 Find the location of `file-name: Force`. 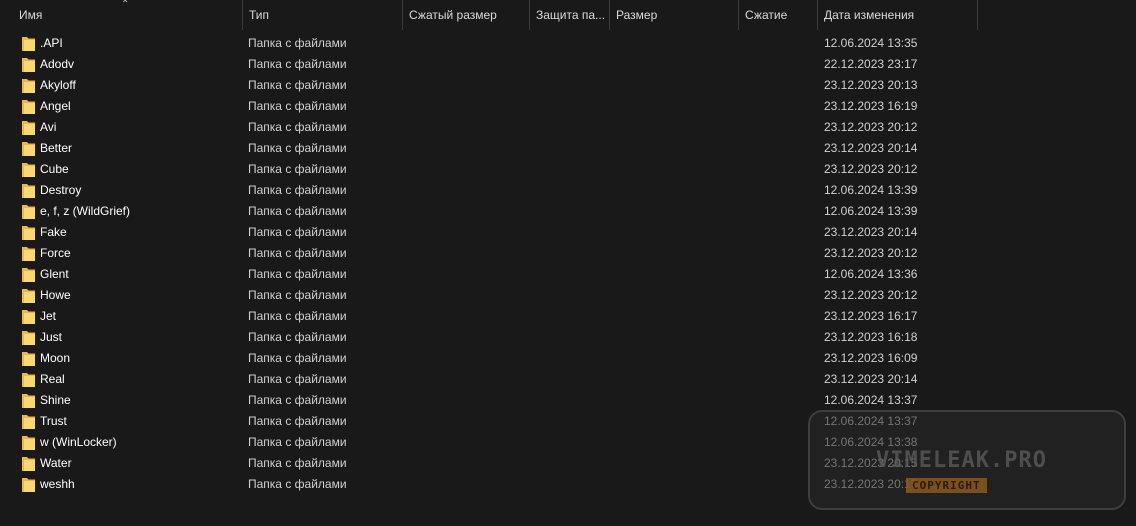

file-name: Force is located at coordinates (55, 253).